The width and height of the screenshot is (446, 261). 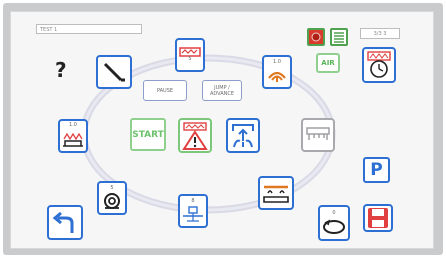 What do you see at coordinates (73, 125) in the screenshot?
I see `heater-mold-value: 1.0` at bounding box center [73, 125].